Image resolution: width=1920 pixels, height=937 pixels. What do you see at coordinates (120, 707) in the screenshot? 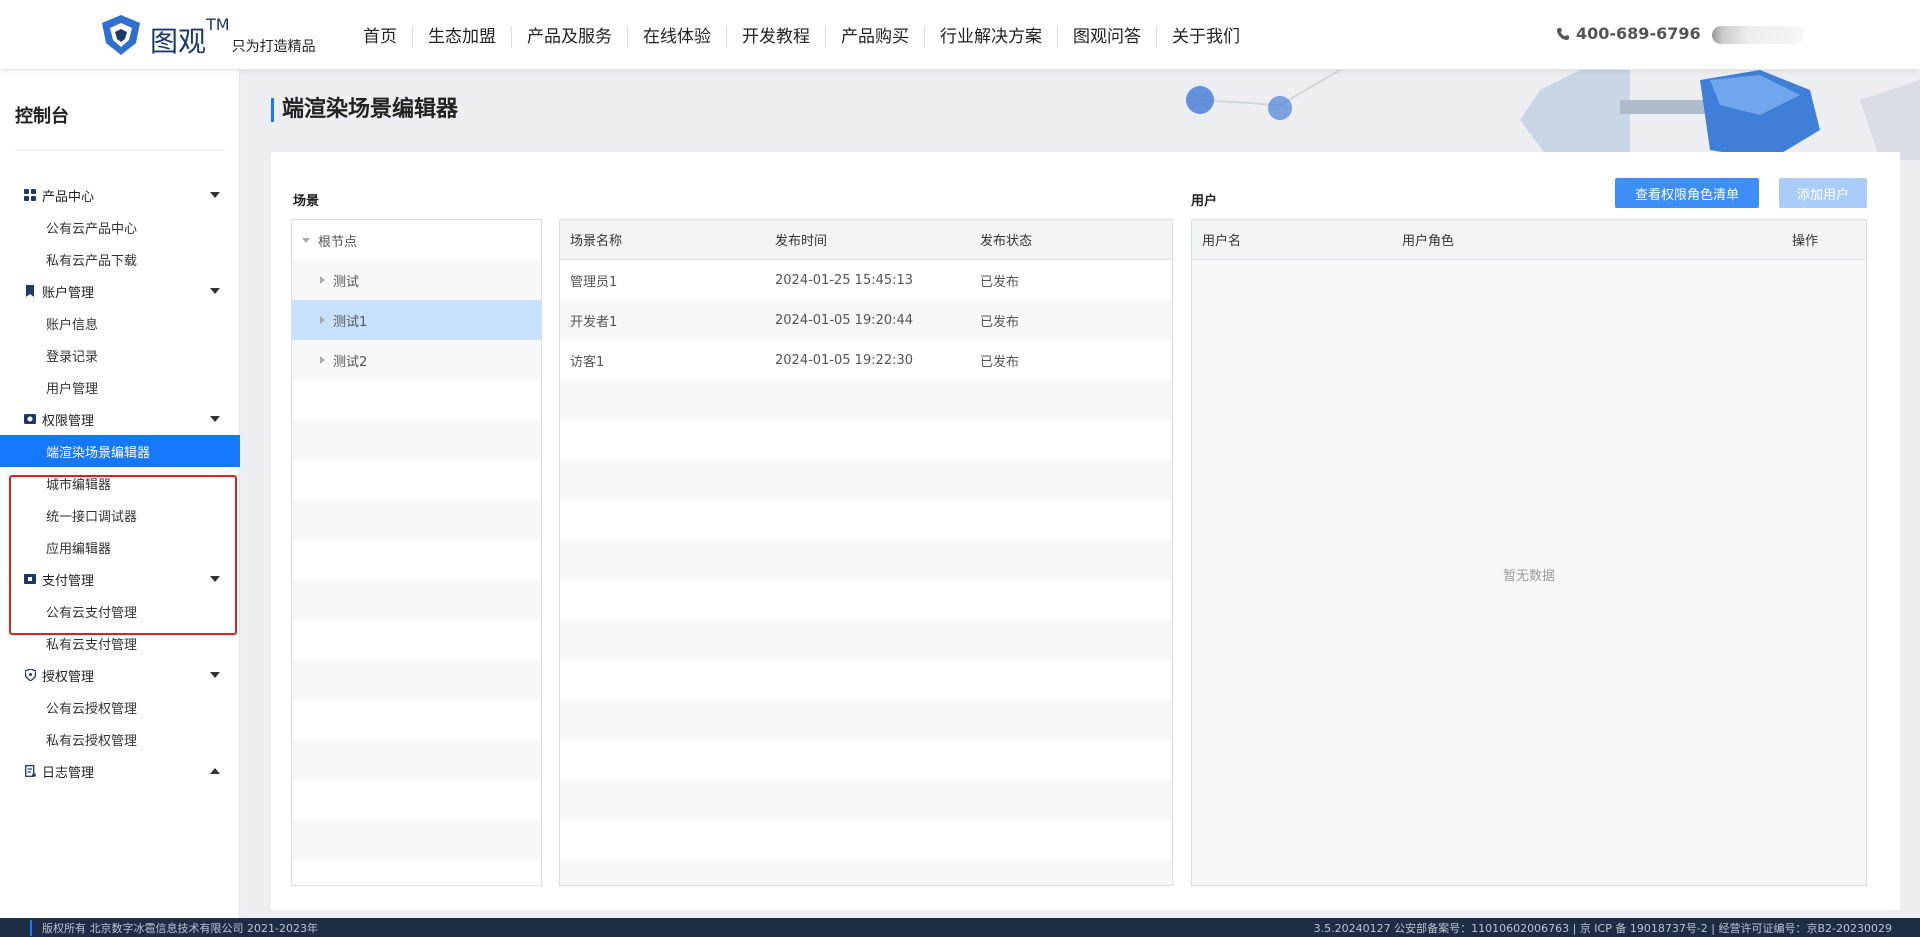
I see `menu-item-public-cloud-auth: 公有云授权管理` at bounding box center [120, 707].